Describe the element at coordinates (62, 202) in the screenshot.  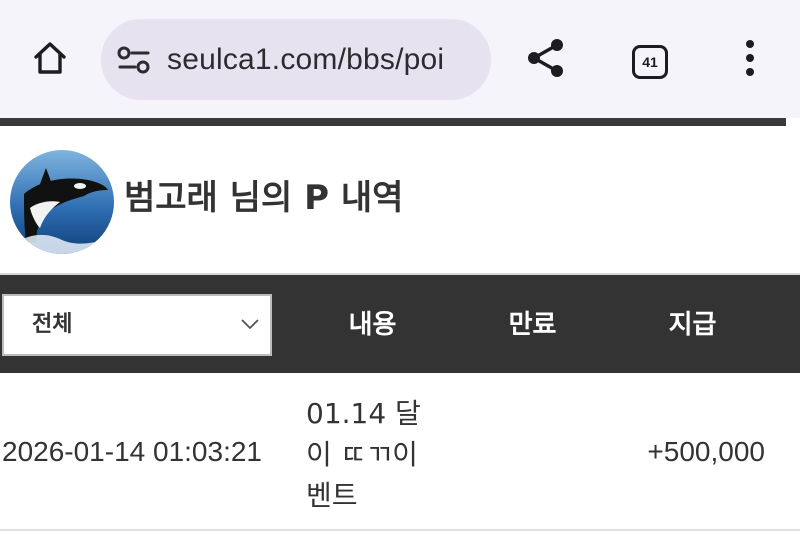
I see `orca-avatar` at that location.